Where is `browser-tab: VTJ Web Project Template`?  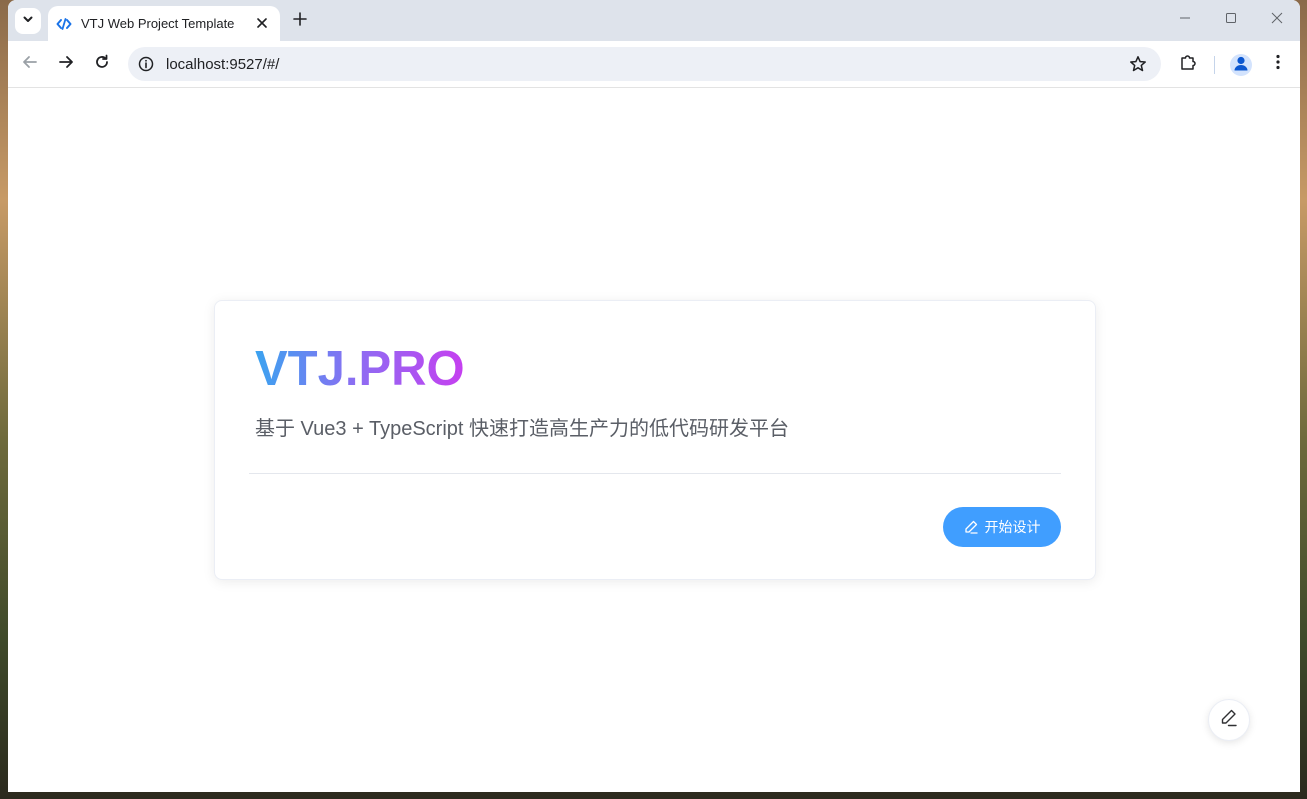 browser-tab: VTJ Web Project Template is located at coordinates (164, 23).